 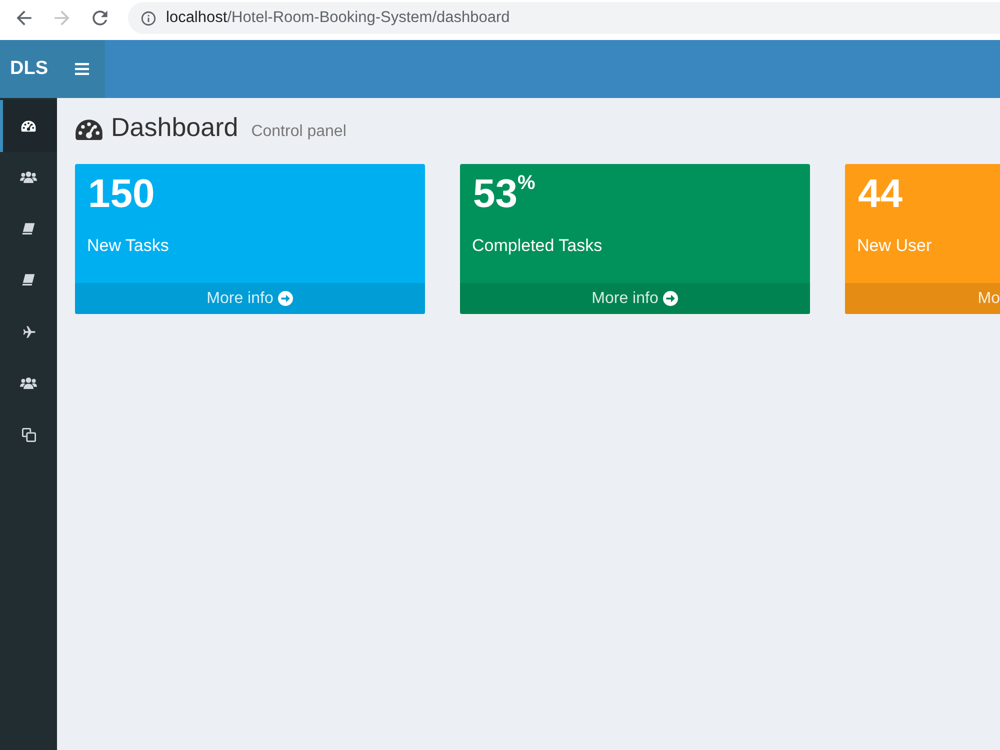 I want to click on stat-label: New Tasks, so click(x=128, y=246).